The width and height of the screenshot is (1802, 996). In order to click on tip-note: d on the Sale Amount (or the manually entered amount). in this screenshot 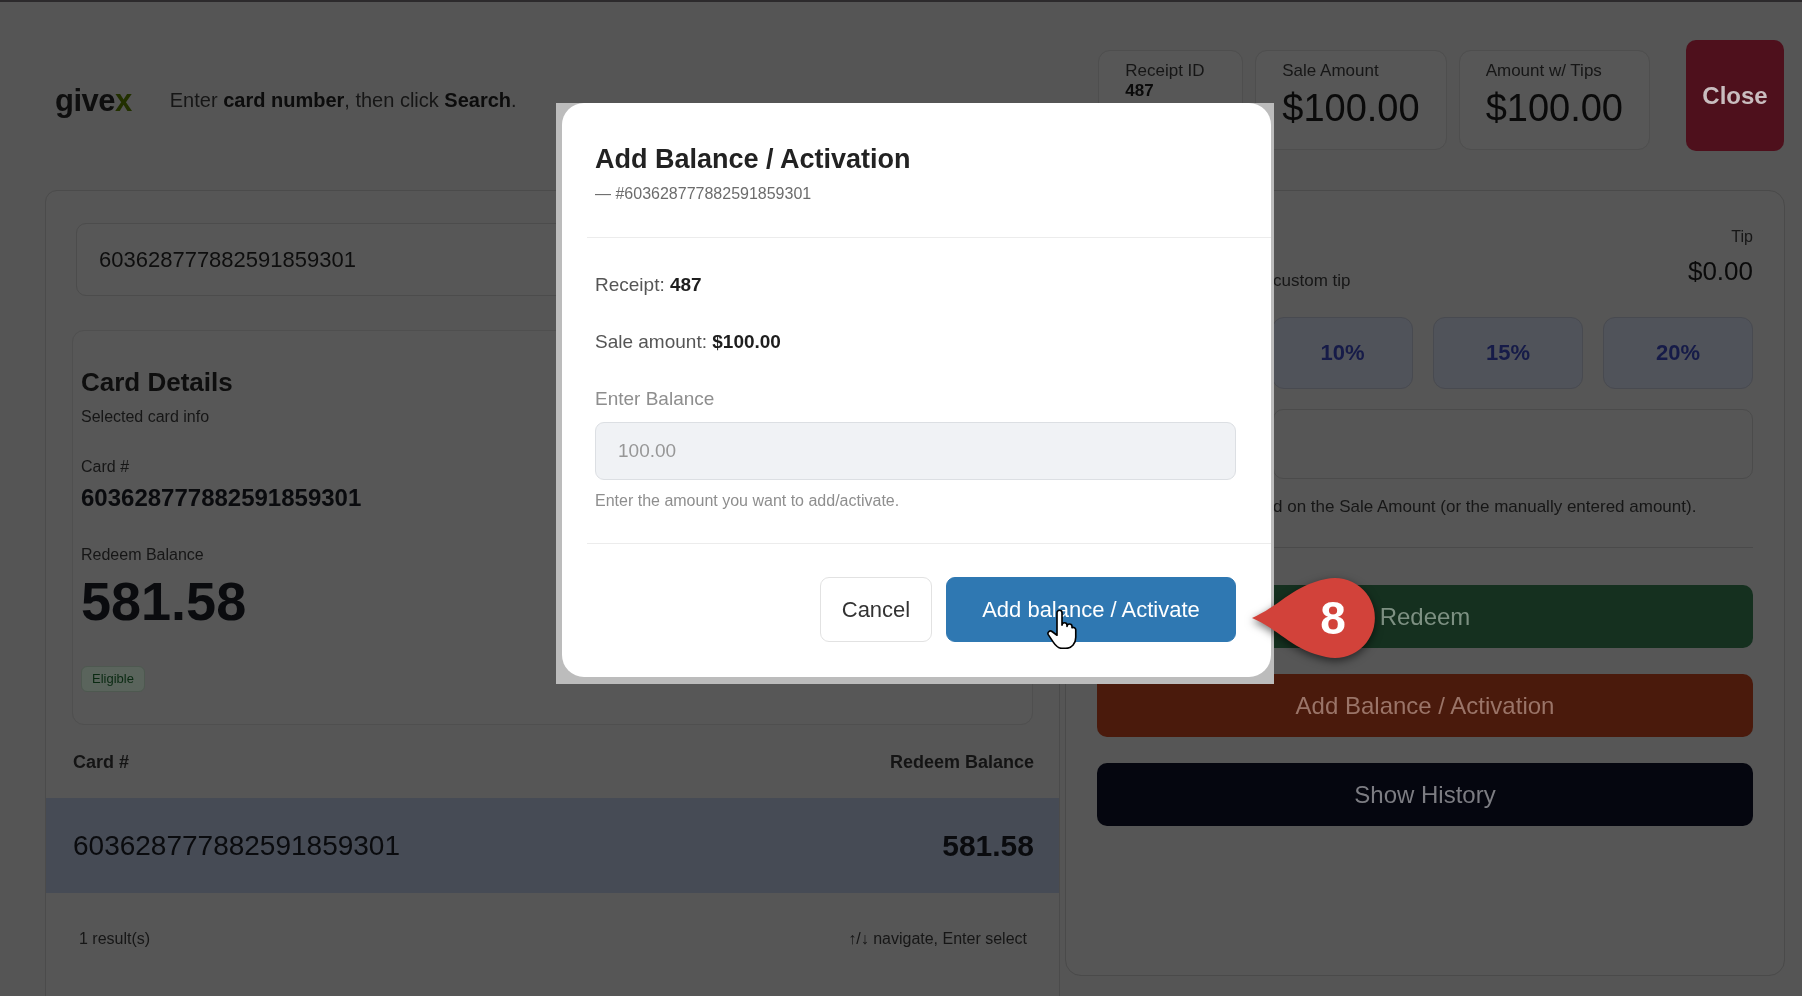, I will do `click(1485, 507)`.